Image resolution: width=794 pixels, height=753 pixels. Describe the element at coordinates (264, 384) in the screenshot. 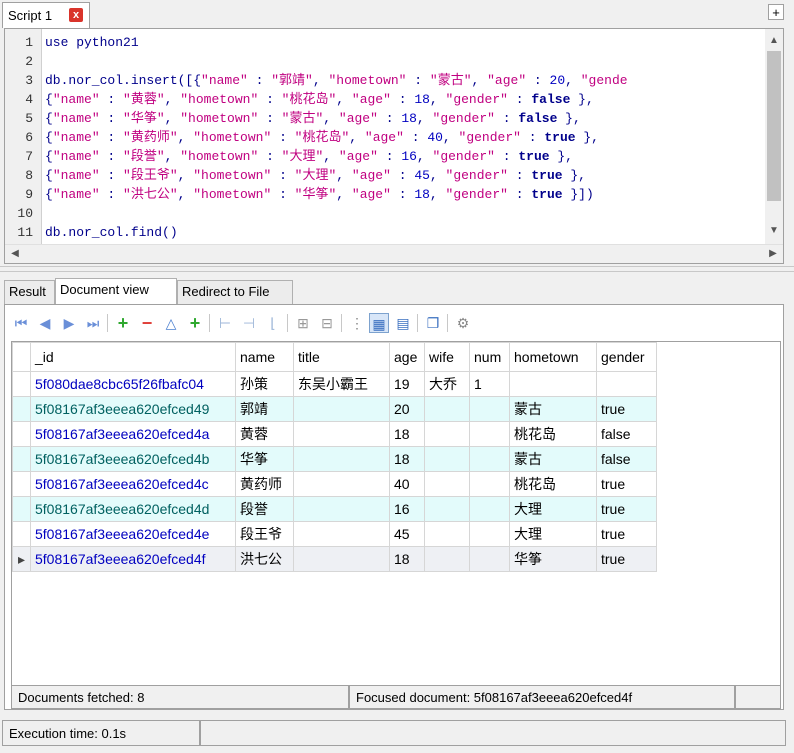

I see `cell-name: 孙策` at that location.